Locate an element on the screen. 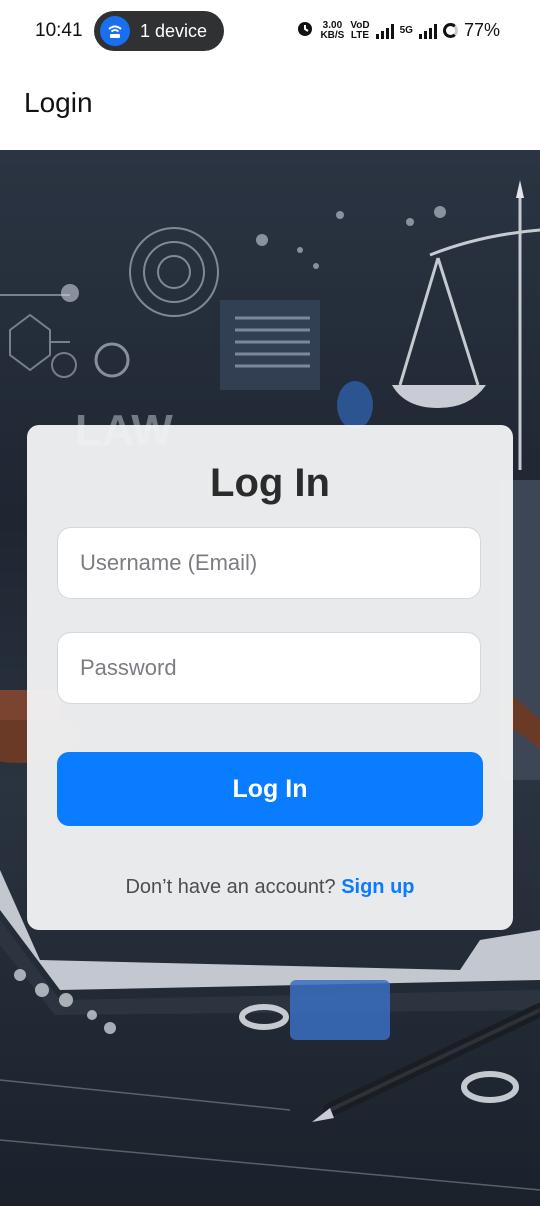 The image size is (540, 1206). device-pill: 1 device is located at coordinates (159, 31).